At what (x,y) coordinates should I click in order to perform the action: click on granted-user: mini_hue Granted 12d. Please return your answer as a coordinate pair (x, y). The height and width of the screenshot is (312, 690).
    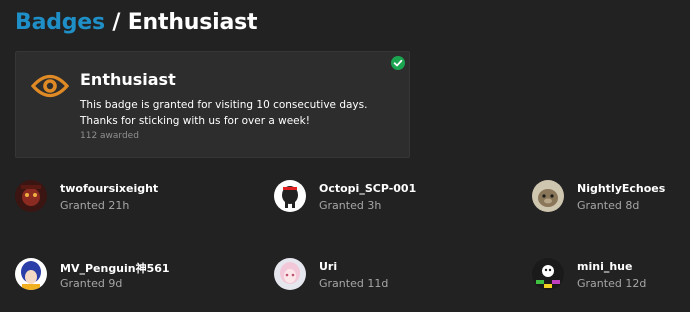
    Looking at the image, I should click on (611, 276).